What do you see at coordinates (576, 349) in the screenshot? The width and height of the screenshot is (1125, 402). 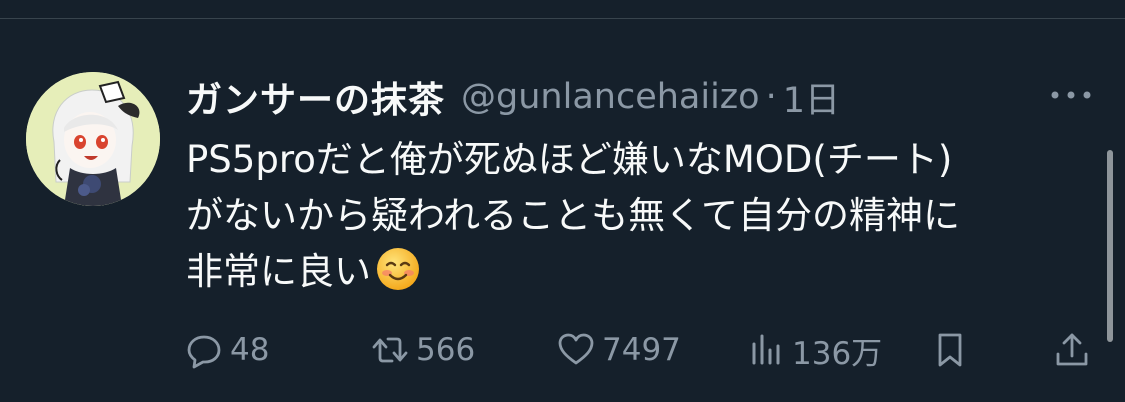 I see `heart-icon` at bounding box center [576, 349].